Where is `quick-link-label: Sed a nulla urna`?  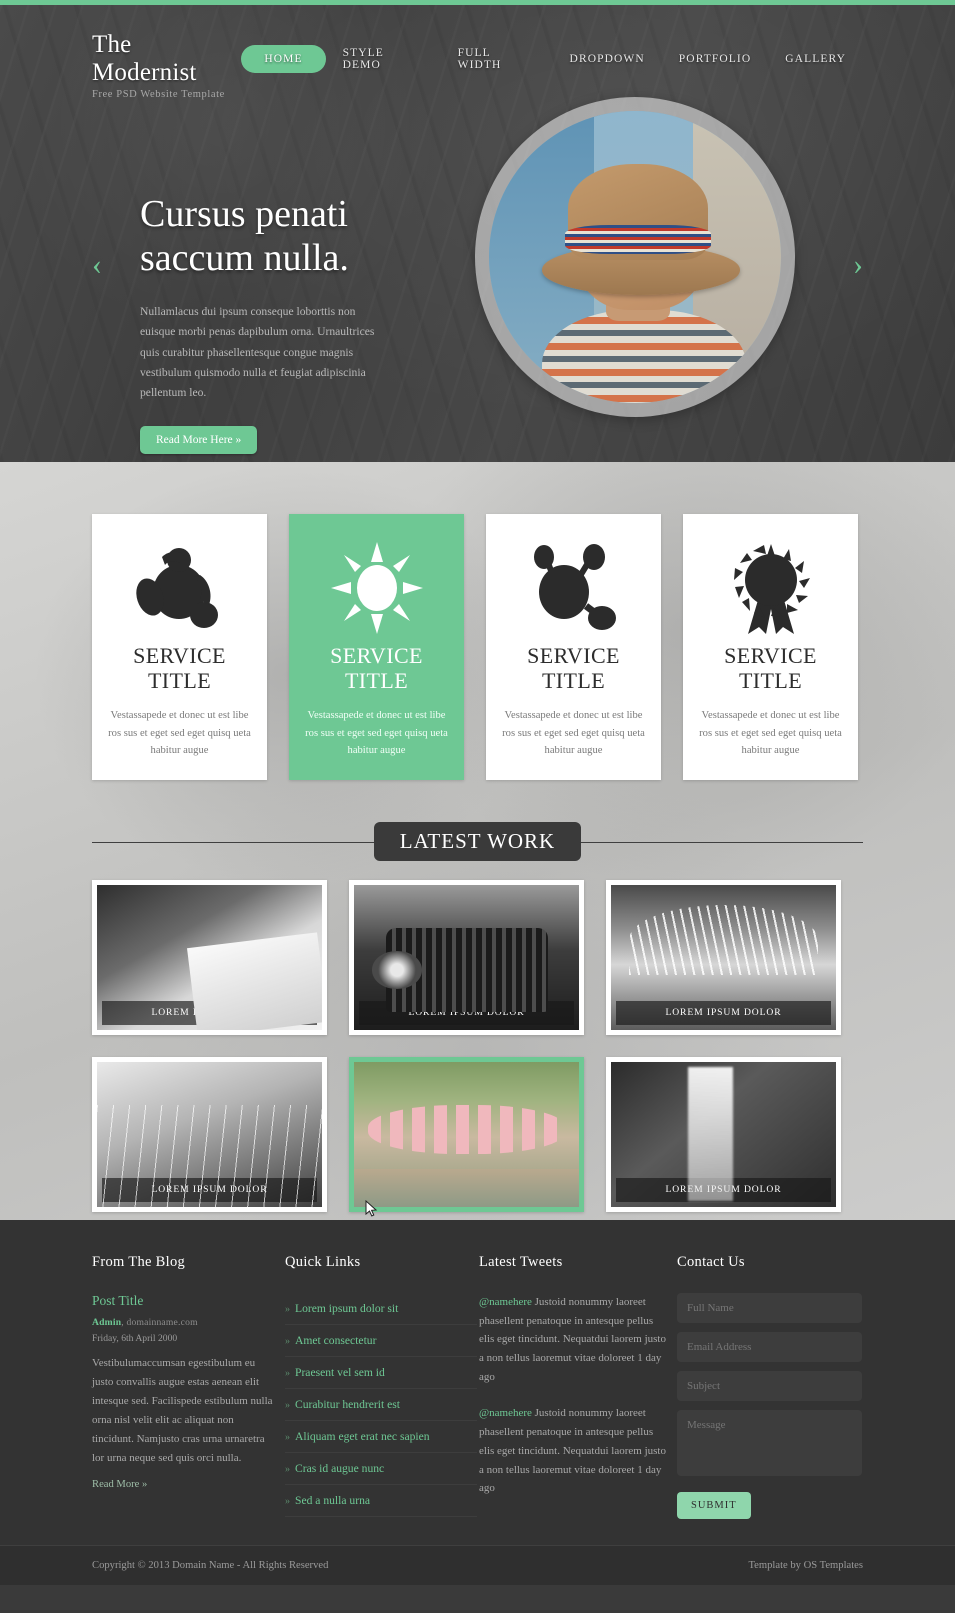
quick-link-label: Sed a nulla urna is located at coordinates (333, 1500).